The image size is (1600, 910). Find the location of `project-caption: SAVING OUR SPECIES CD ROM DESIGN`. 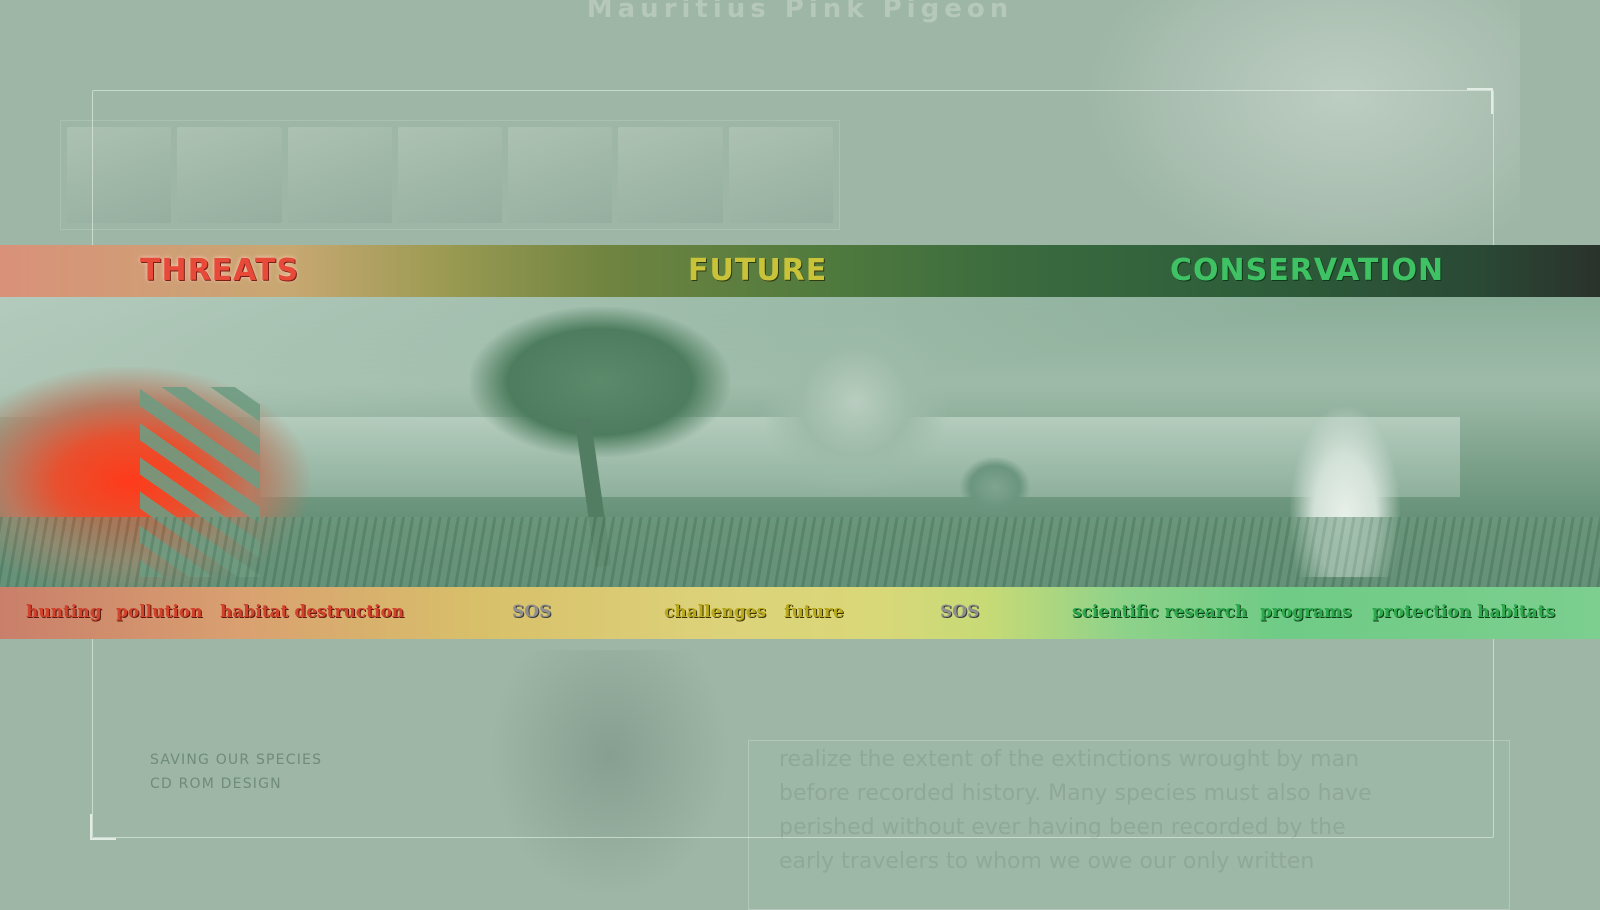

project-caption: SAVING OUR SPECIES CD ROM DESIGN is located at coordinates (236, 772).